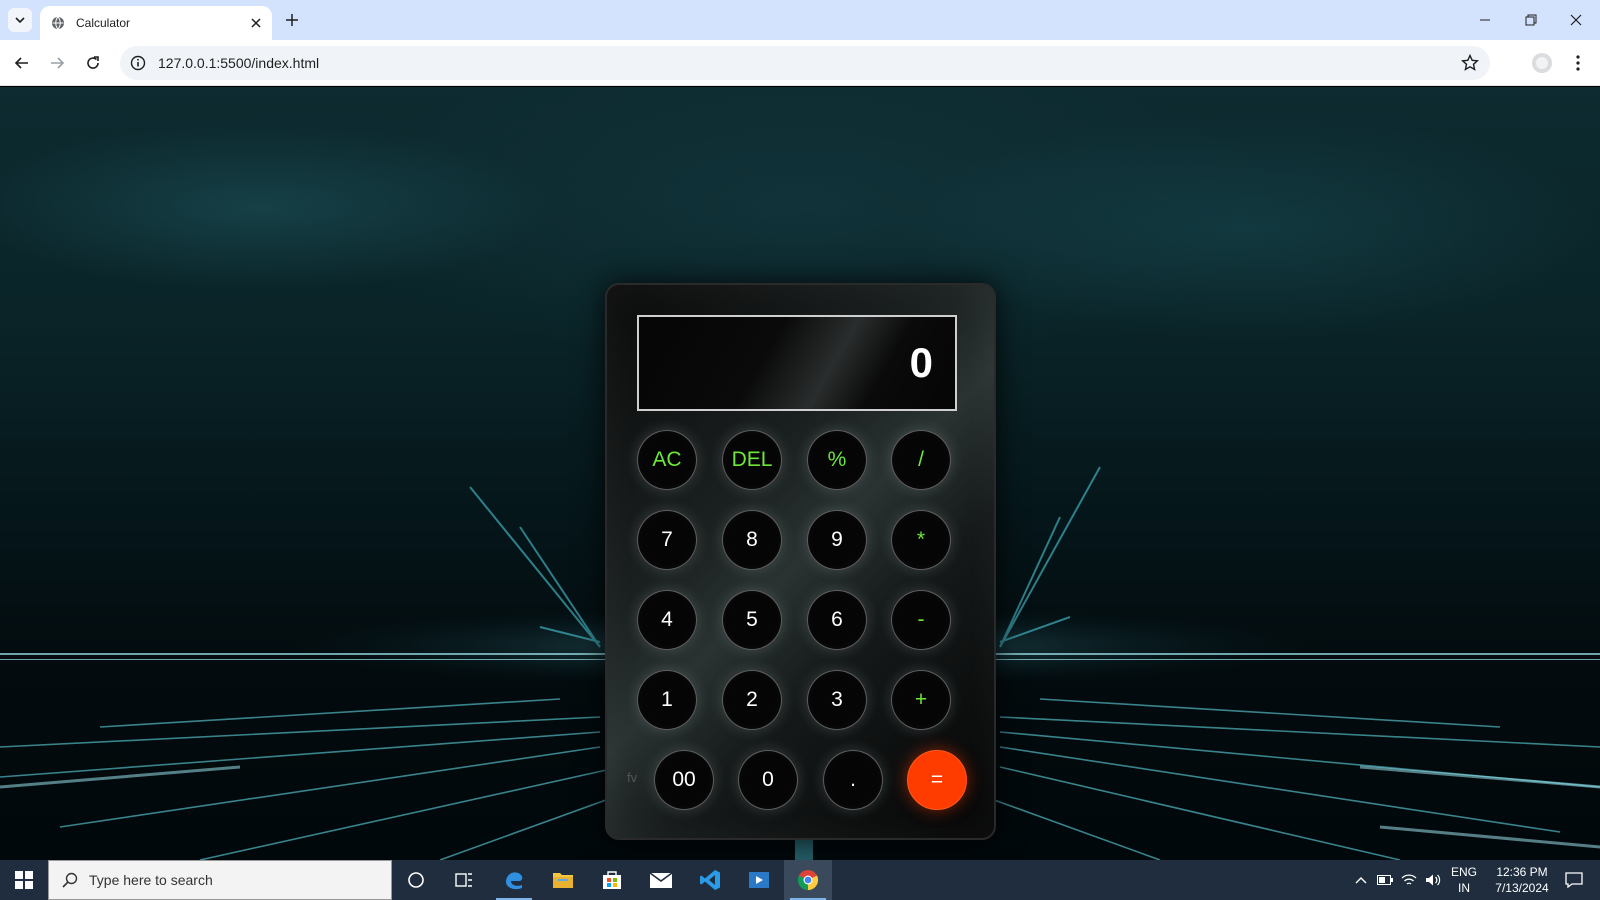  I want to click on subtract-button: -, so click(921, 620).